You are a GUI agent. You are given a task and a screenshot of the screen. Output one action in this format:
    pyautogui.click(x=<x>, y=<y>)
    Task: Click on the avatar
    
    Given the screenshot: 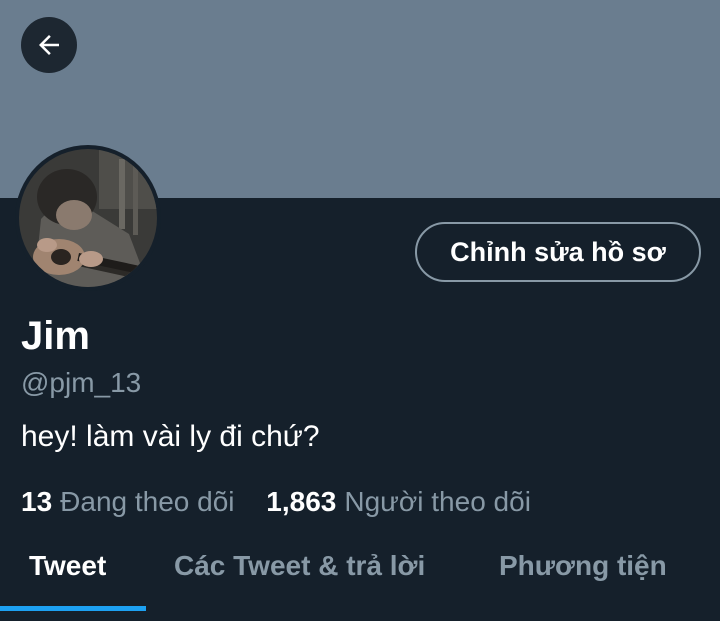 What is the action you would take?
    pyautogui.click(x=88, y=218)
    